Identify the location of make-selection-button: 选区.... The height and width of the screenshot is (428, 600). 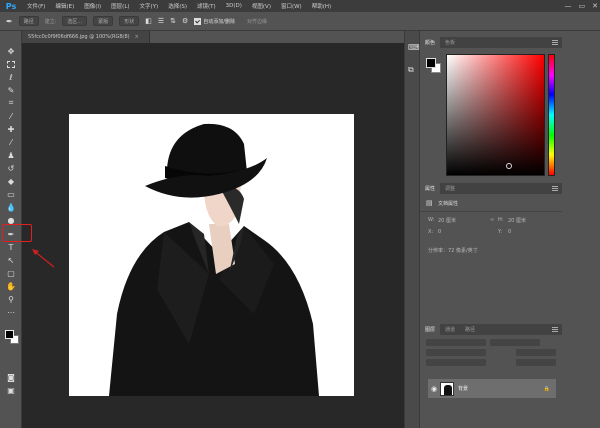
(75, 21).